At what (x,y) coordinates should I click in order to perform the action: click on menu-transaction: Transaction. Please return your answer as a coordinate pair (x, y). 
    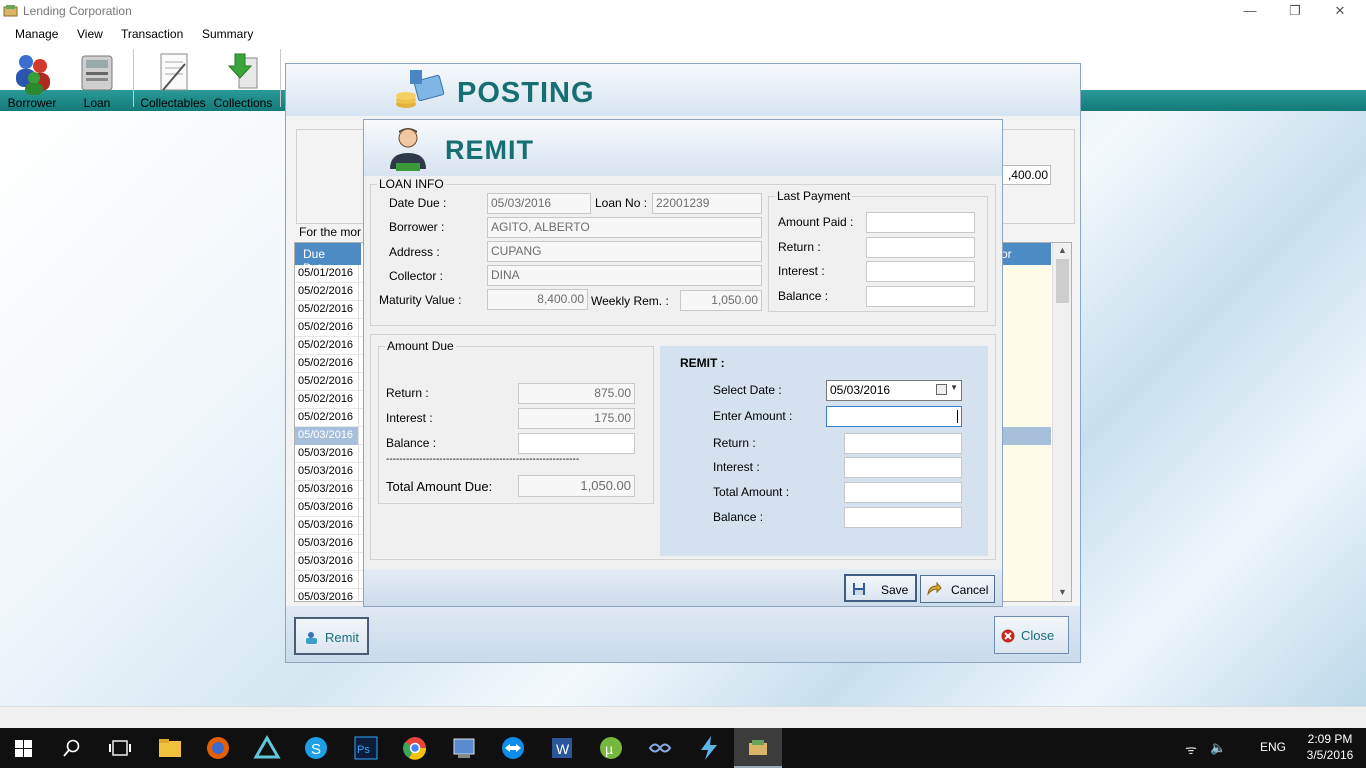
    Looking at the image, I should click on (152, 34).